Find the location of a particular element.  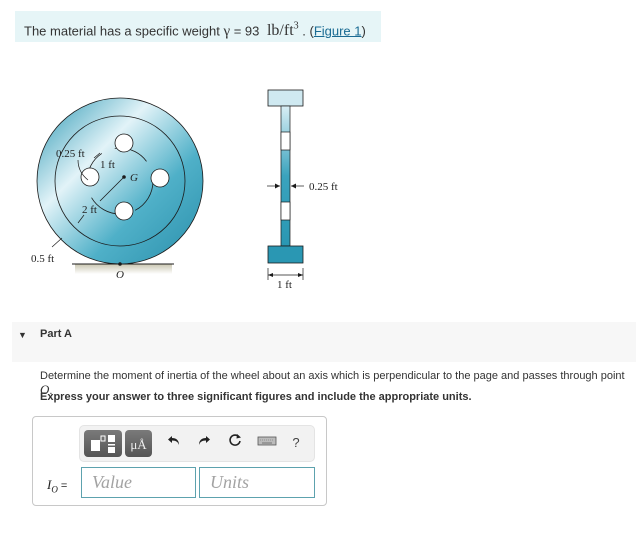

label-g: G is located at coordinates (134, 178).